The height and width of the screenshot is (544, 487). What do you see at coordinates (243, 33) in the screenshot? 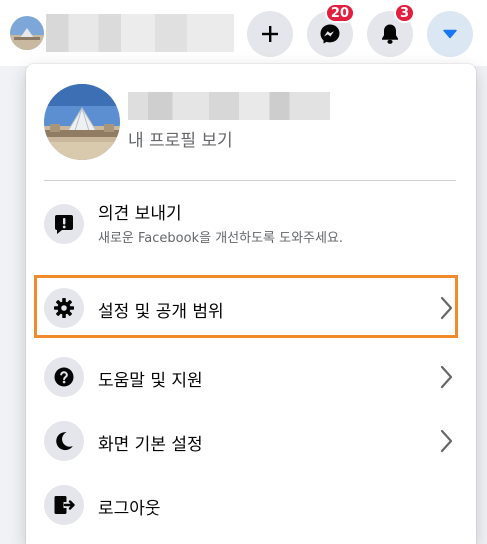
I see `top-navigation-bar: 20 3` at bounding box center [243, 33].